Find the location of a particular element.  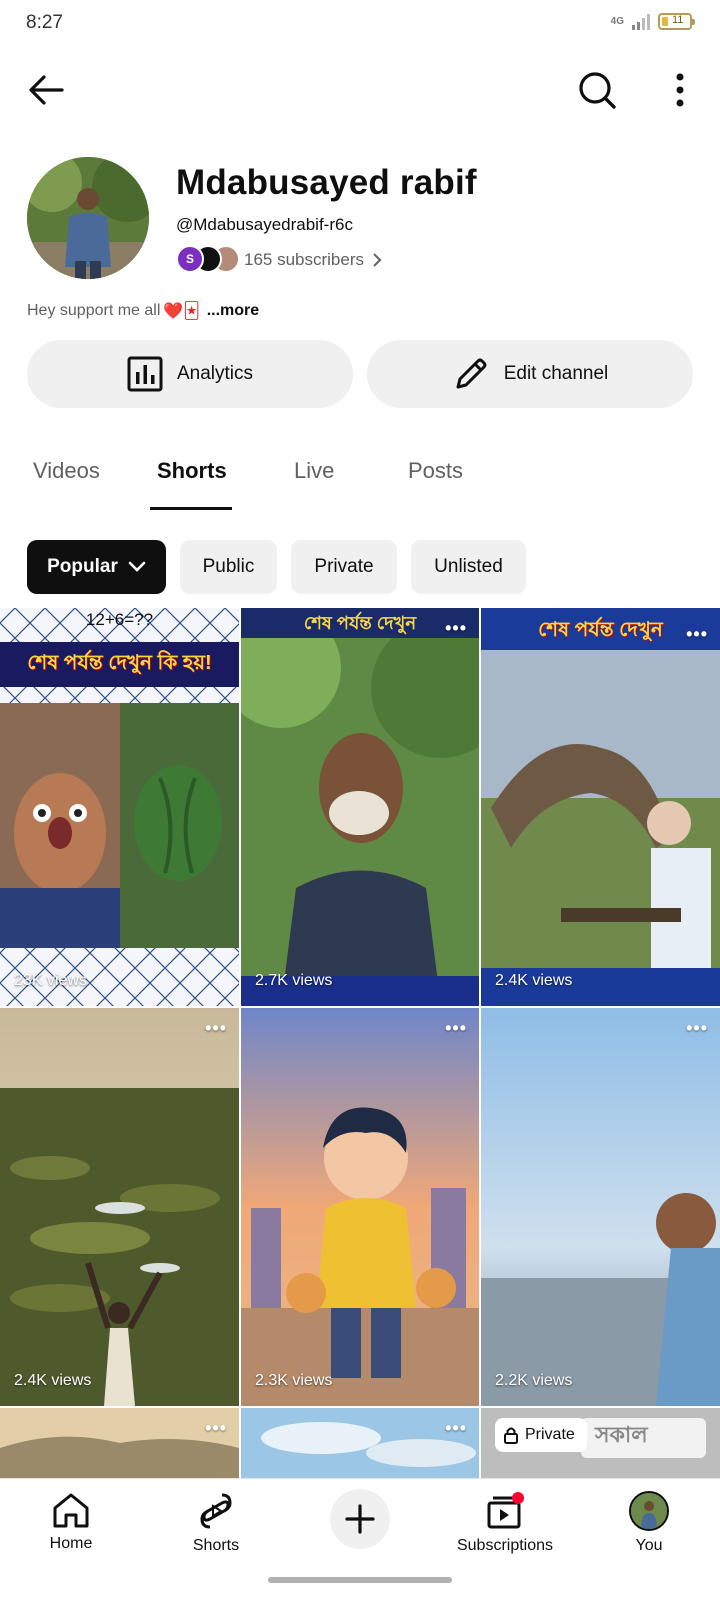

plus-icon is located at coordinates (360, 1519).